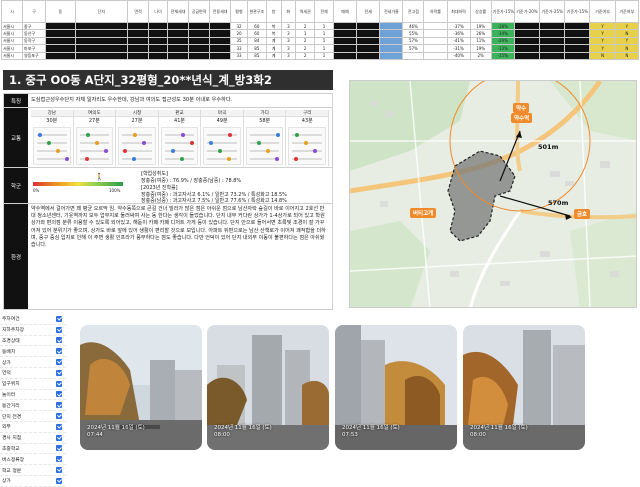 The height and width of the screenshot is (487, 640). What do you see at coordinates (33, 352) in the screenshot?
I see `checklist-item: 동배치` at bounding box center [33, 352].